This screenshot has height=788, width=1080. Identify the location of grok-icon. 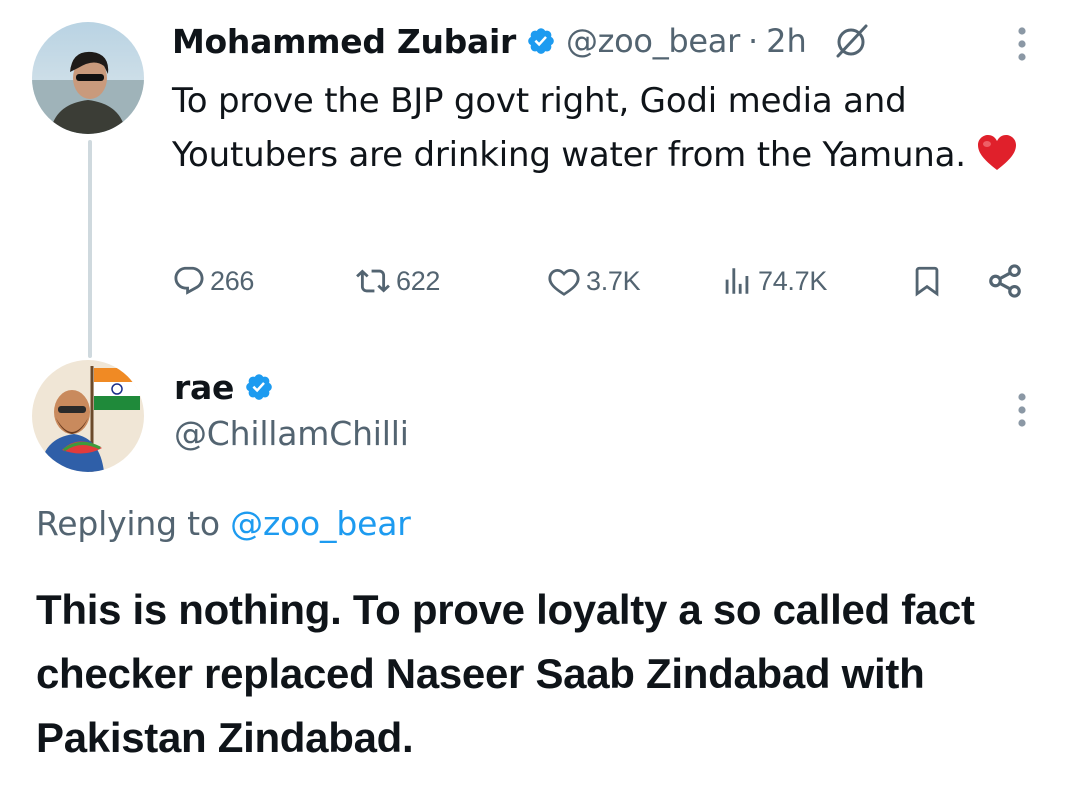
(852, 41).